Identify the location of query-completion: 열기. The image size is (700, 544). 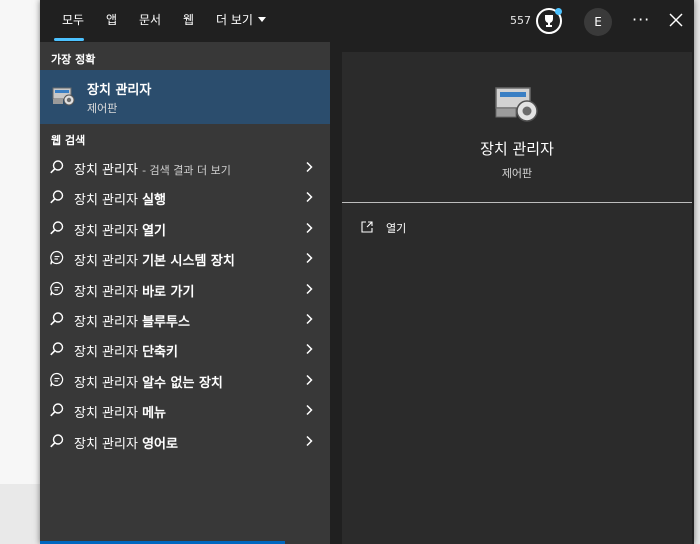
(154, 231).